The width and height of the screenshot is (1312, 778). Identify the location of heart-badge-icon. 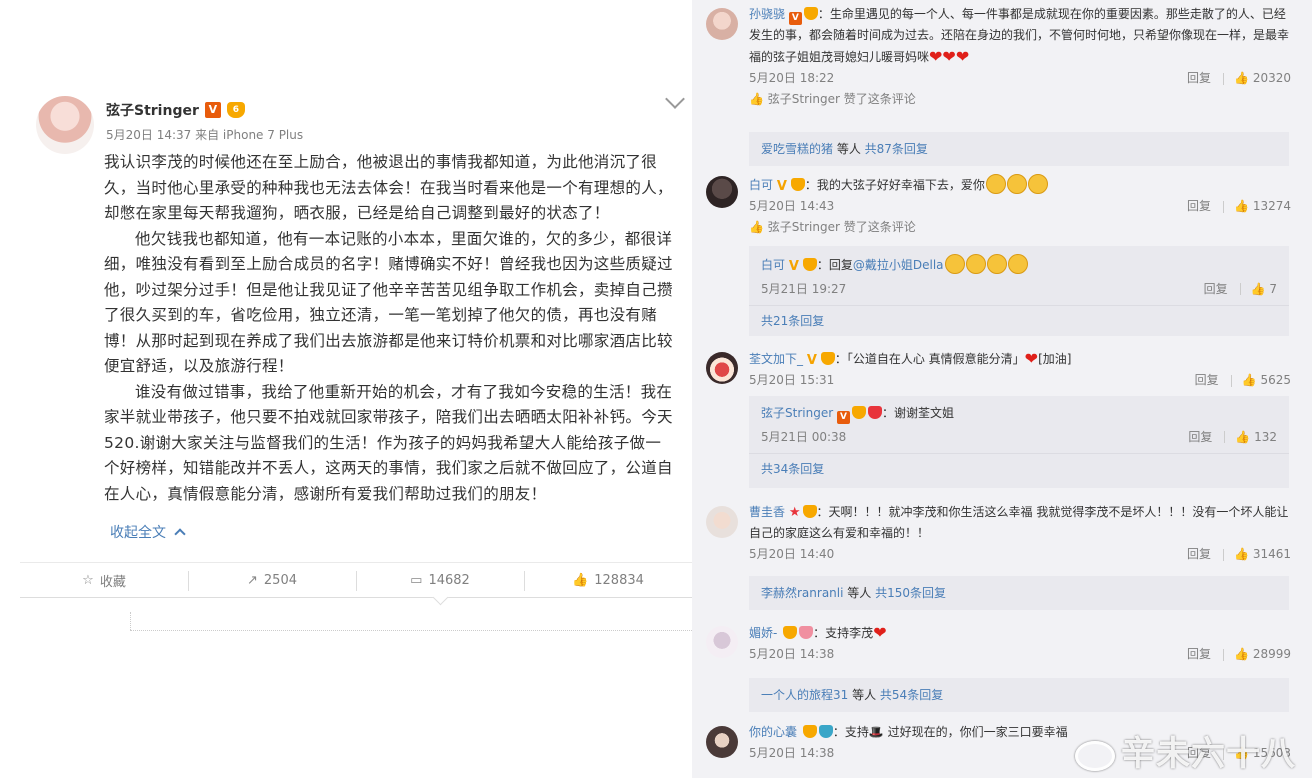
(806, 632).